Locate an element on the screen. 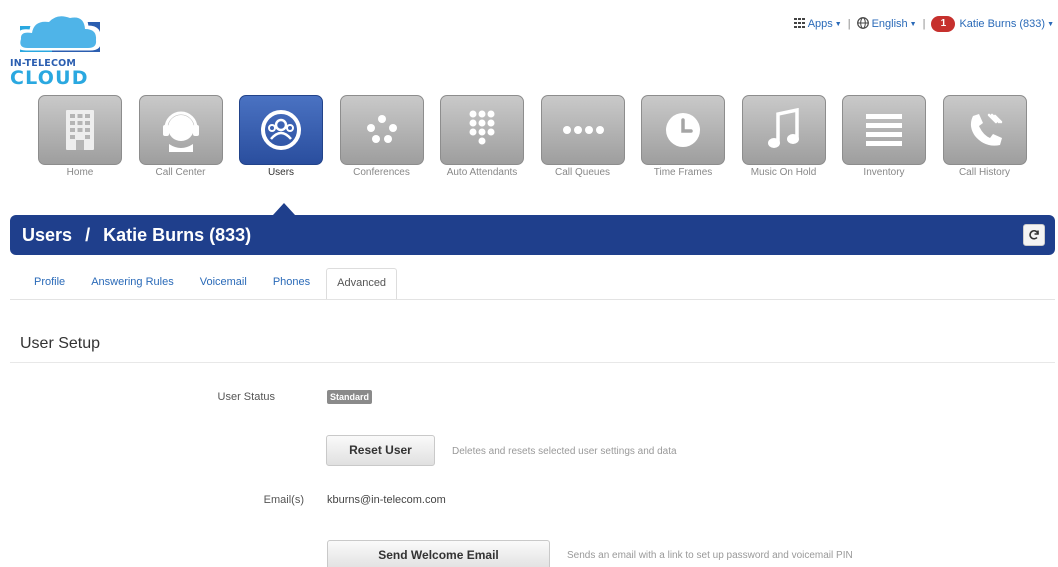 The width and height of the screenshot is (1058, 567). nav-call-center: Call Center is located at coordinates (180, 137).